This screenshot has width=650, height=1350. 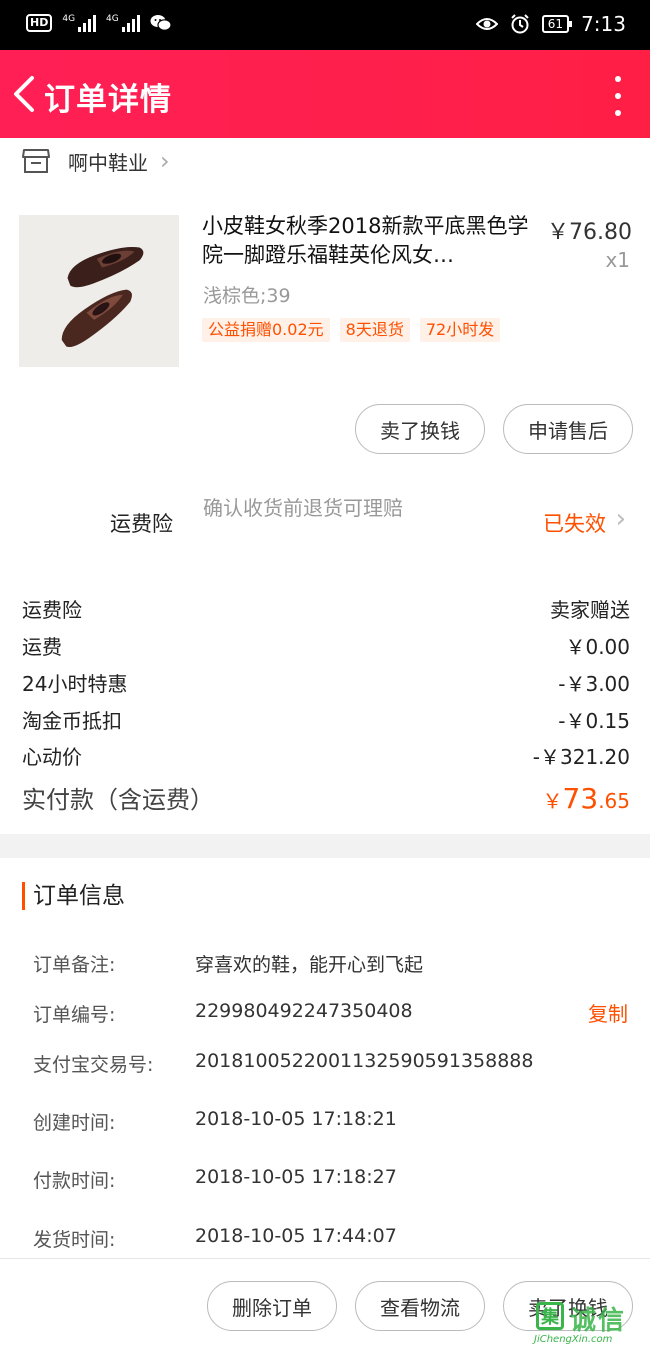 I want to click on watermark-url: JiChengXin.com, so click(x=573, y=1339).